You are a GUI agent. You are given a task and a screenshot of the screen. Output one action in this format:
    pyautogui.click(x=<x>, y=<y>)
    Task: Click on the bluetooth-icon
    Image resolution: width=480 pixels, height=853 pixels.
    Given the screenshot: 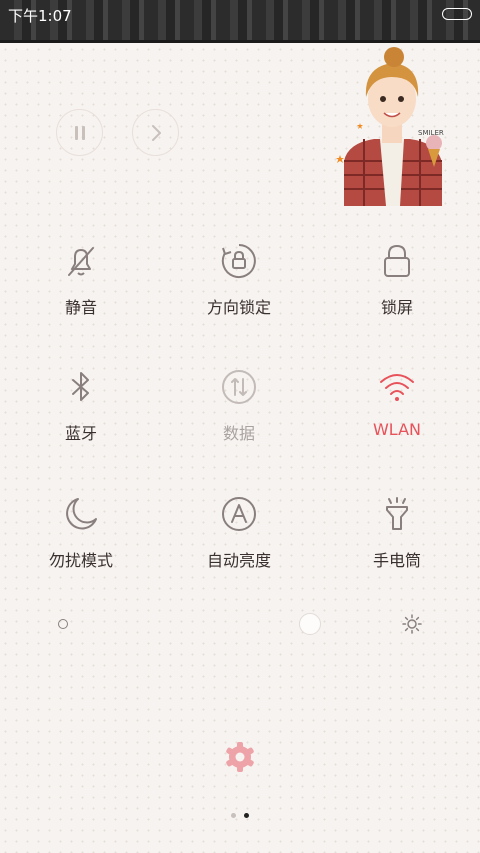 What is the action you would take?
    pyautogui.click(x=80, y=386)
    